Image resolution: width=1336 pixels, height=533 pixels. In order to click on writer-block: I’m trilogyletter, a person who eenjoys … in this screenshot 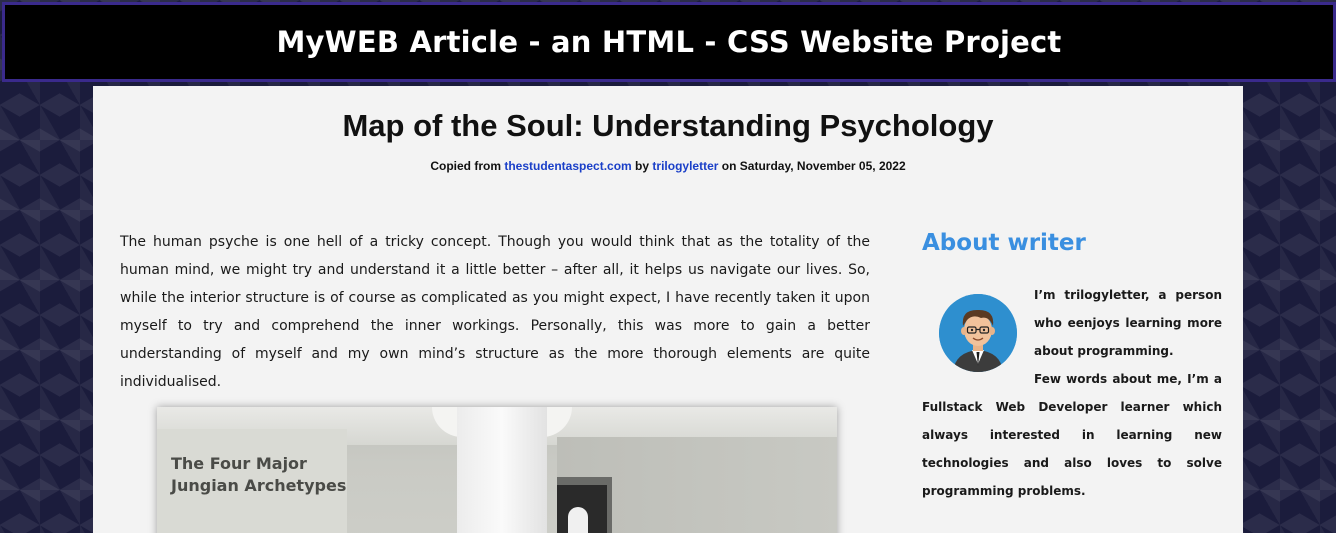, I will do `click(1072, 393)`.